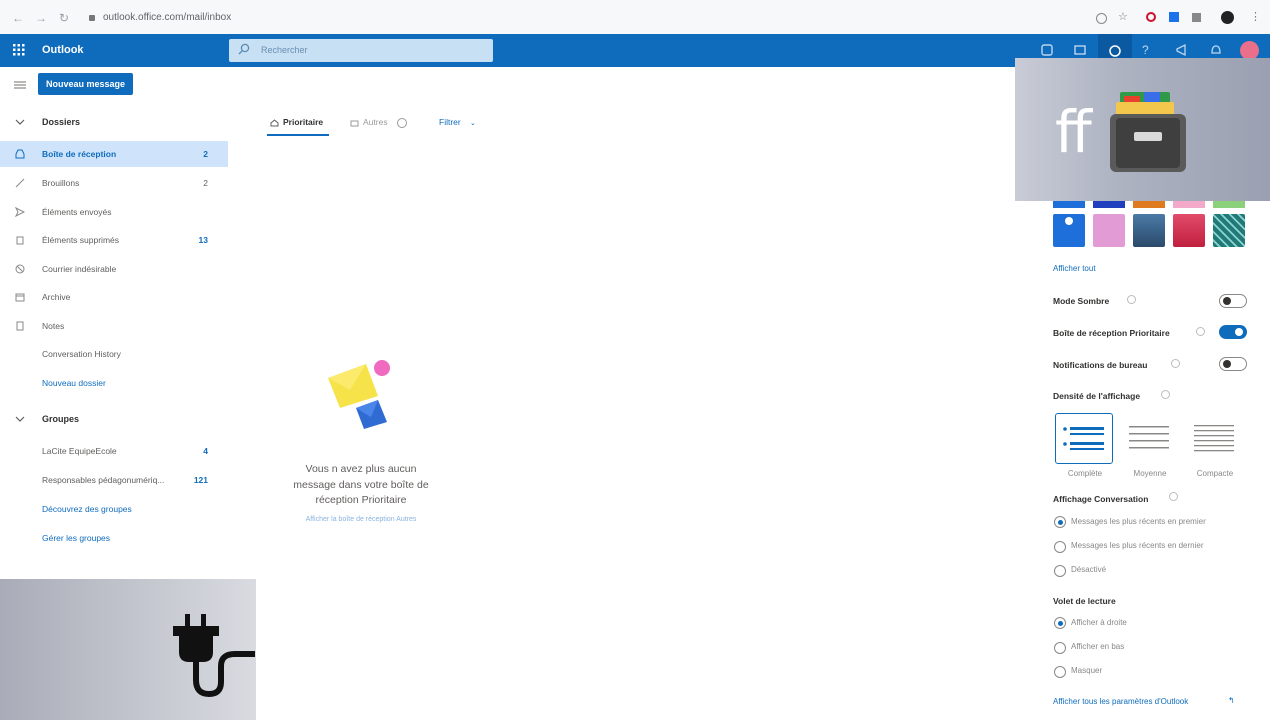  What do you see at coordinates (53, 326) in the screenshot?
I see `folder-label: Notes` at bounding box center [53, 326].